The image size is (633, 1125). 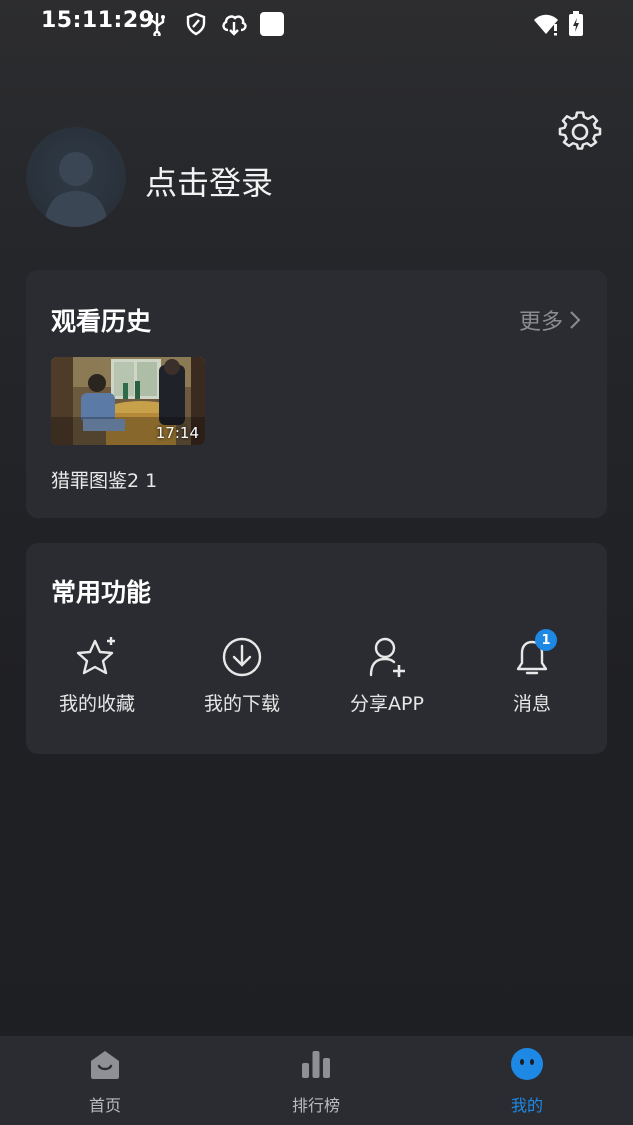 What do you see at coordinates (98, 20) in the screenshot?
I see `status-time: 15:11:29` at bounding box center [98, 20].